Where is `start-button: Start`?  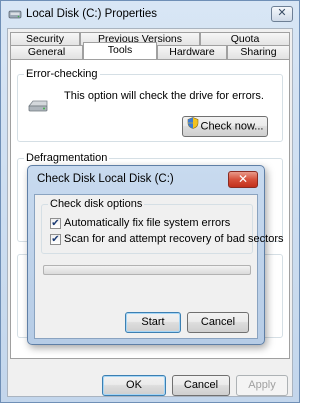
start-button: Start is located at coordinates (153, 322).